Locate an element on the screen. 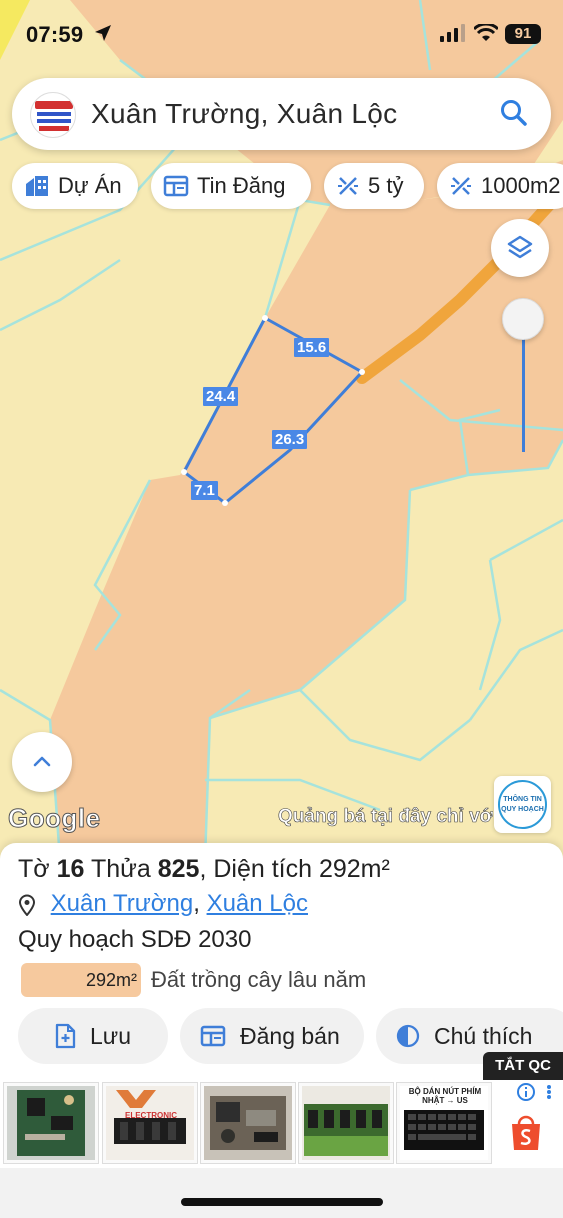 The width and height of the screenshot is (563, 1218). edge-length-label: 7.1 is located at coordinates (204, 490).